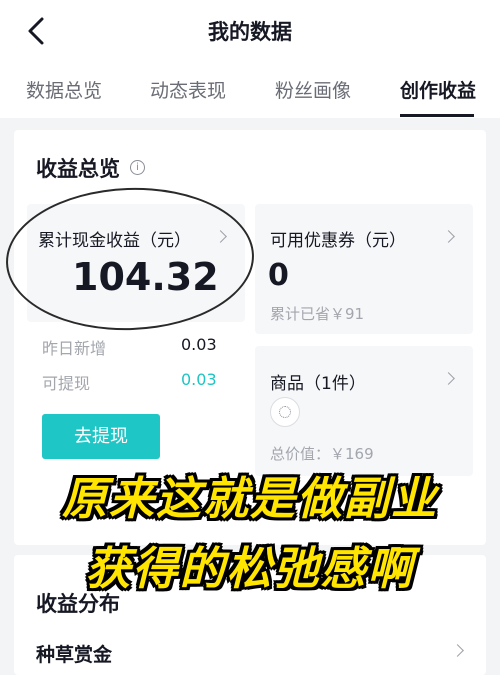 This screenshot has width=500, height=675. Describe the element at coordinates (250, 568) in the screenshot. I see `overlay-caption-line-2: 获得的松弛感啊` at that location.